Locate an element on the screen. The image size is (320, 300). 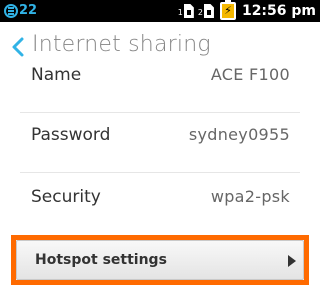
notification-indicator: 22 is located at coordinates (20, 11).